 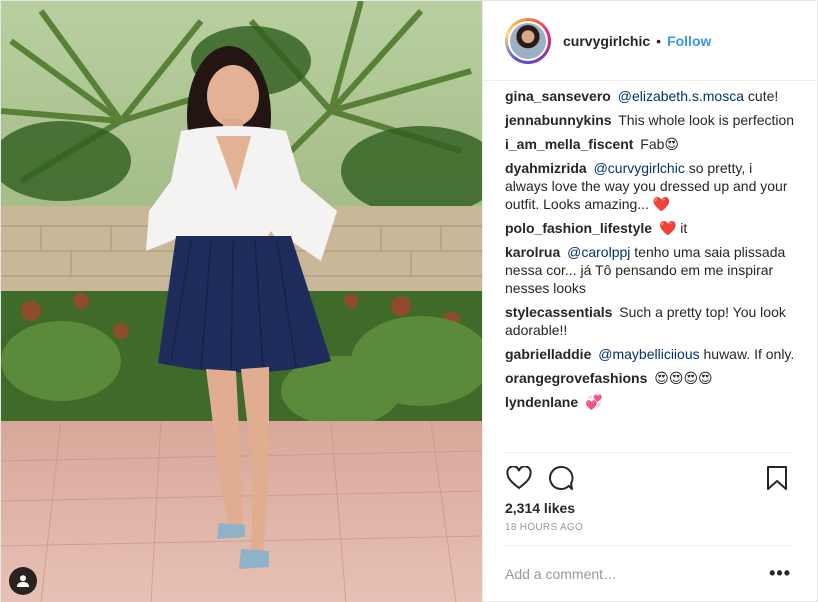 What do you see at coordinates (548, 354) in the screenshot?
I see `comment-username: gabrielladdie` at bounding box center [548, 354].